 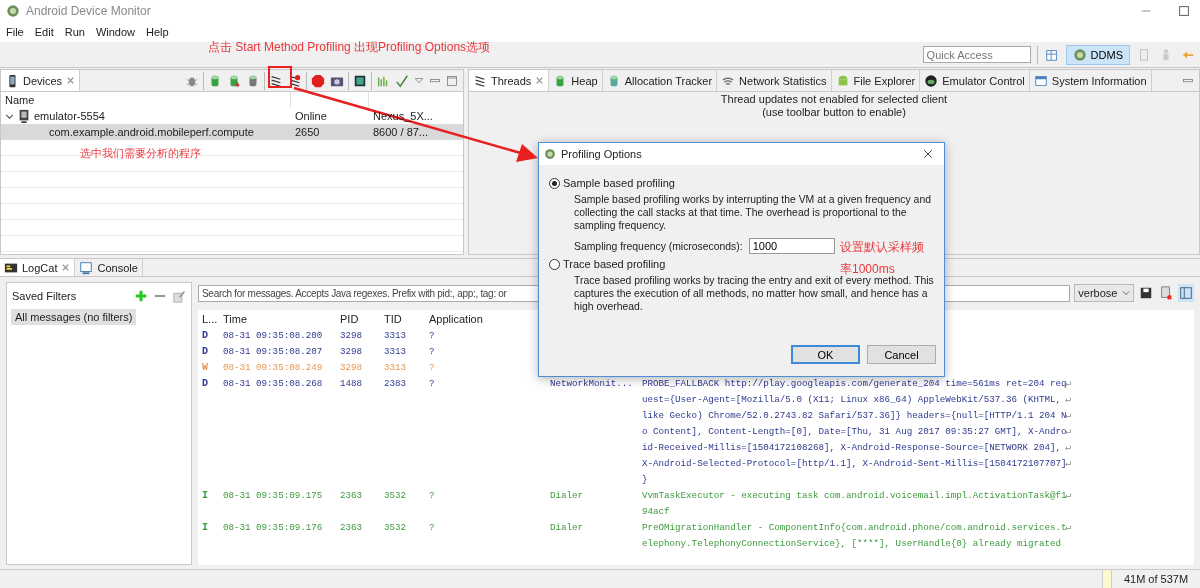 What do you see at coordinates (1051, 54) in the screenshot?
I see `grid-icon` at bounding box center [1051, 54].